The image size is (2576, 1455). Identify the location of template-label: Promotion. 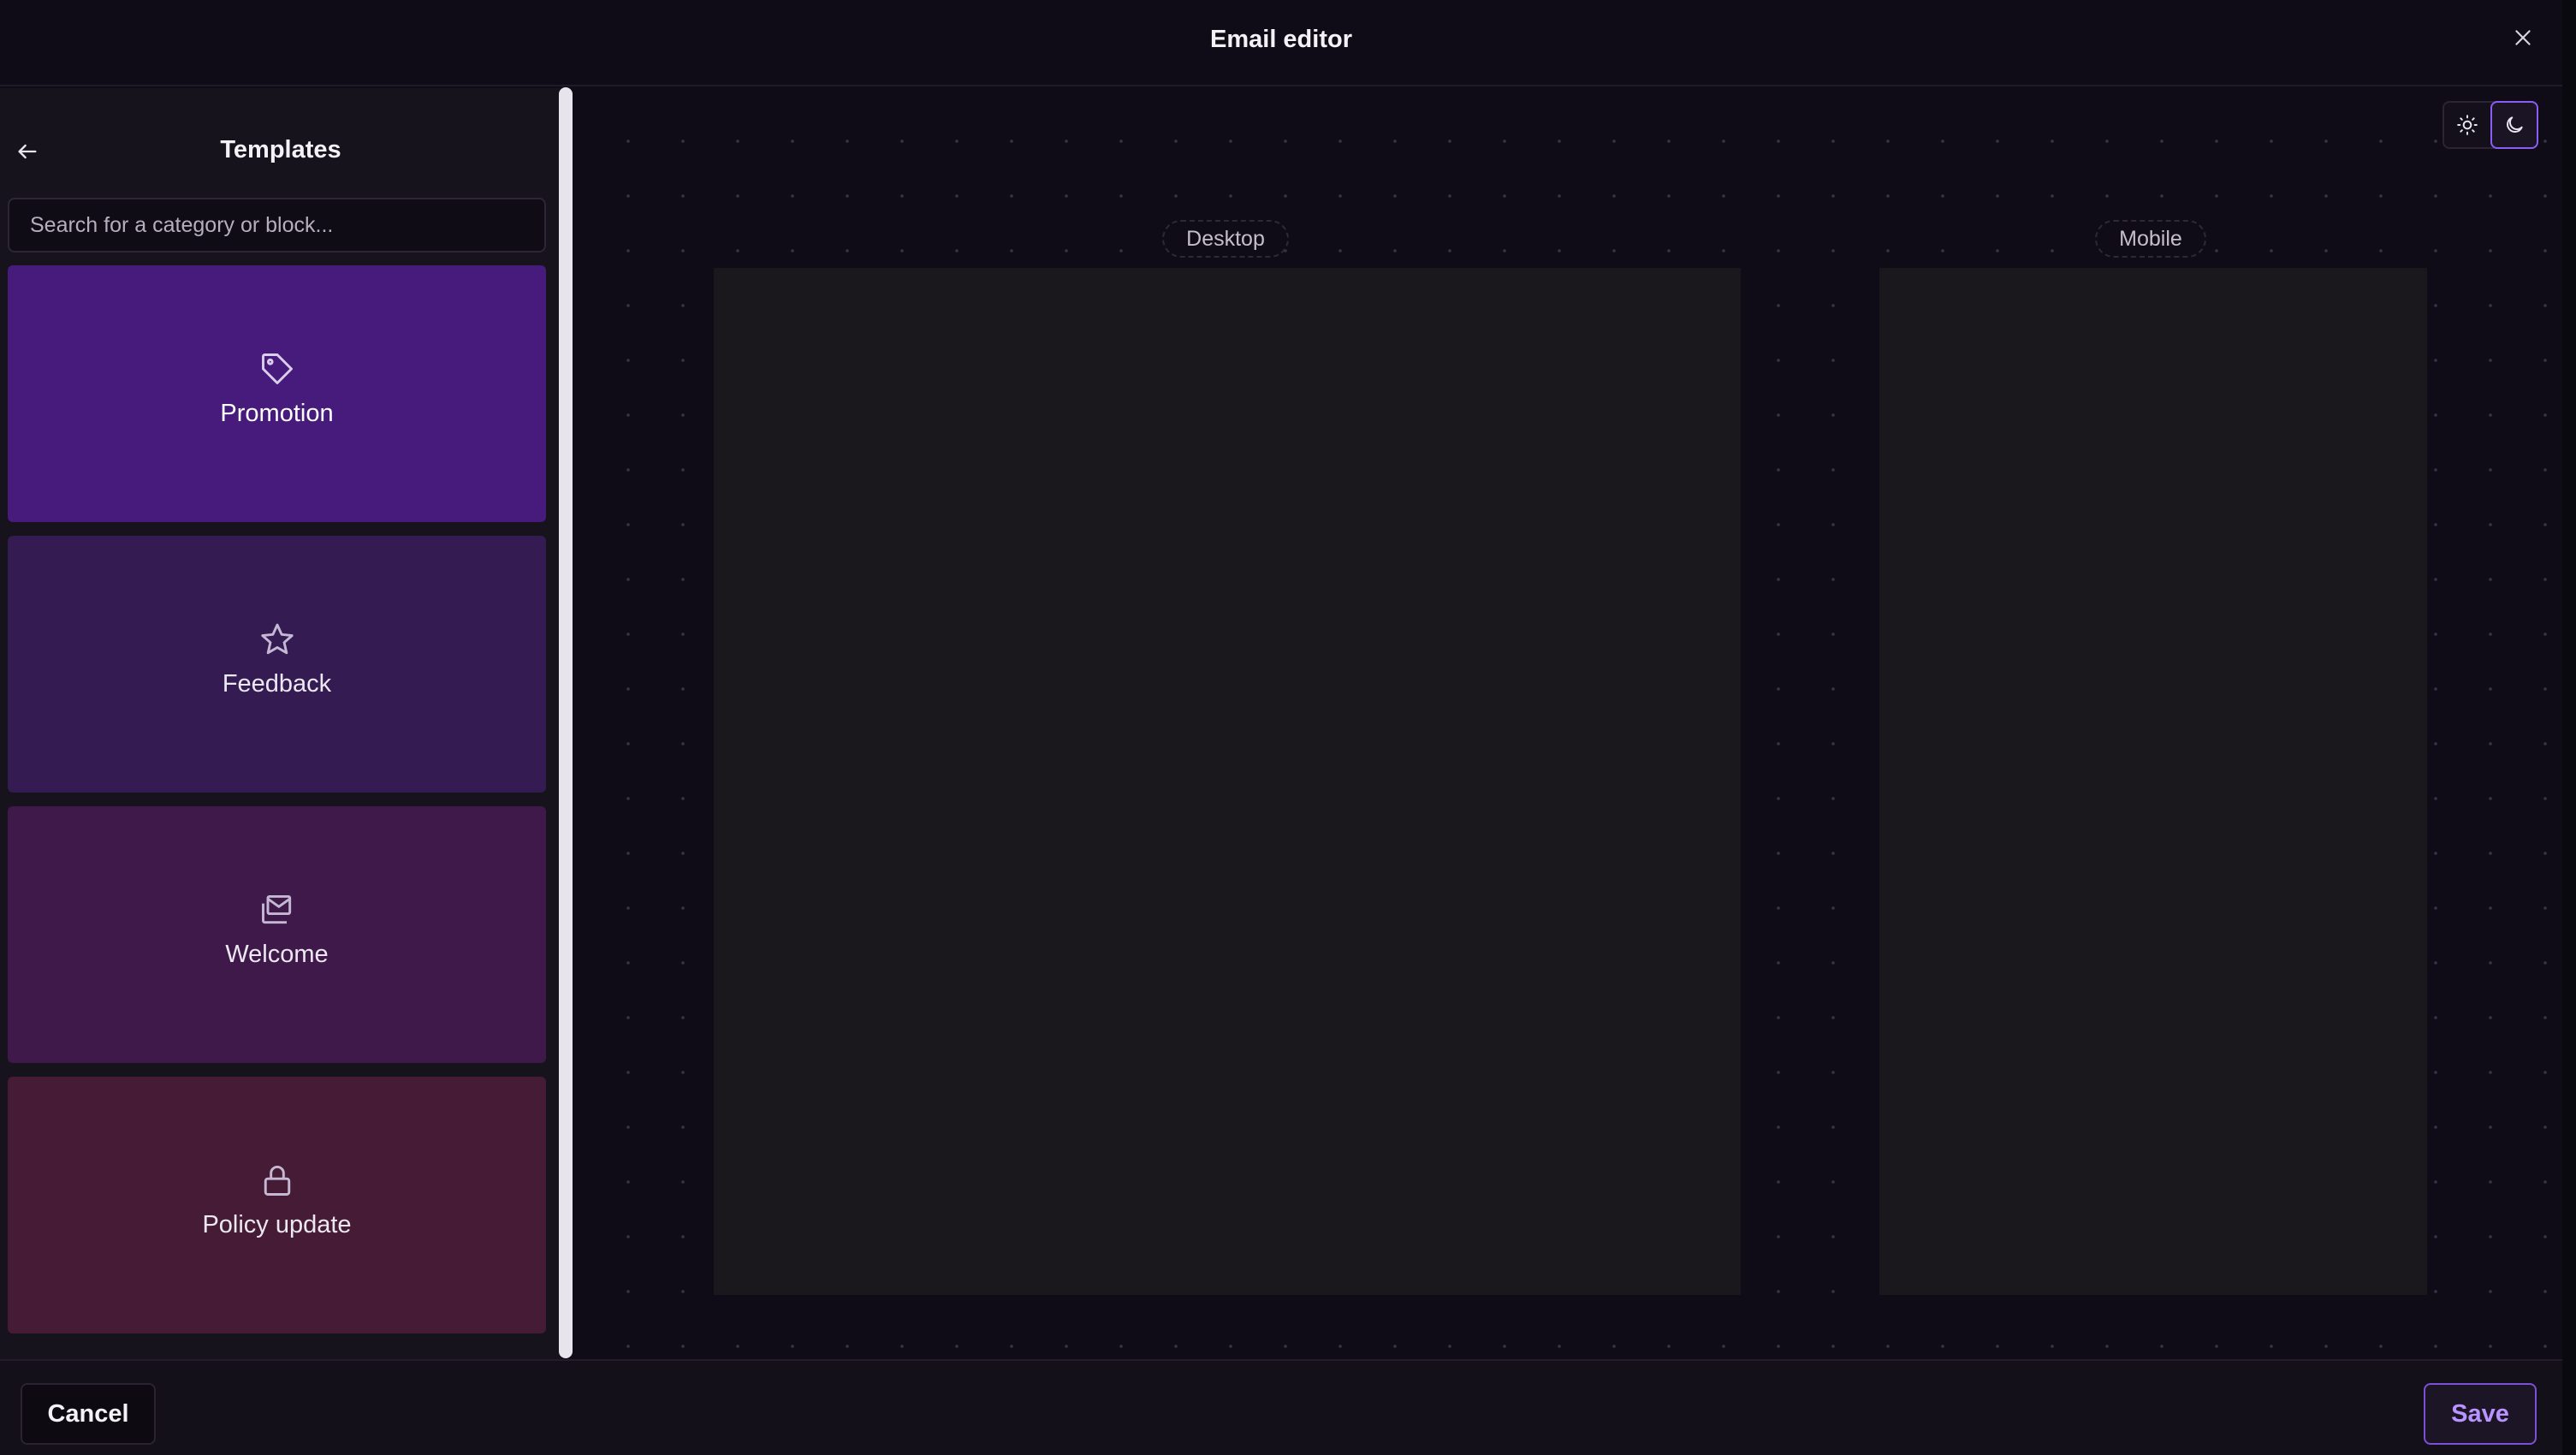
(277, 413).